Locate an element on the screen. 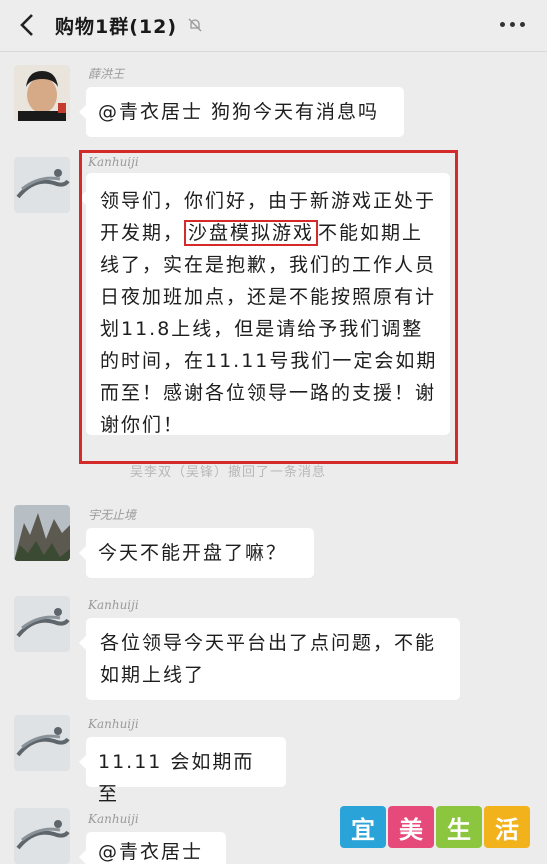 This screenshot has height=864, width=547. watermark-char: 活 is located at coordinates (507, 827).